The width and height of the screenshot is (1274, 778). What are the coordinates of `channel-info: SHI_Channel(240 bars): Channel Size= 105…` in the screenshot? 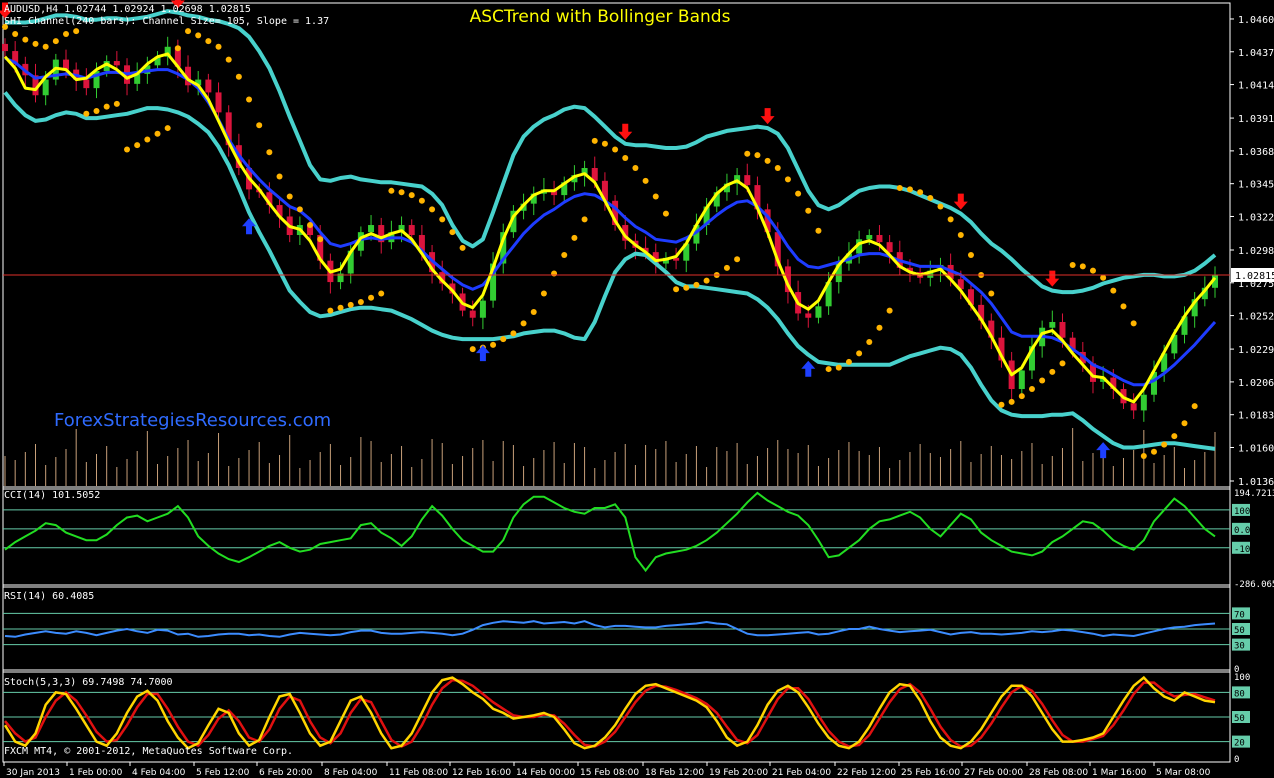 It's located at (166, 21).